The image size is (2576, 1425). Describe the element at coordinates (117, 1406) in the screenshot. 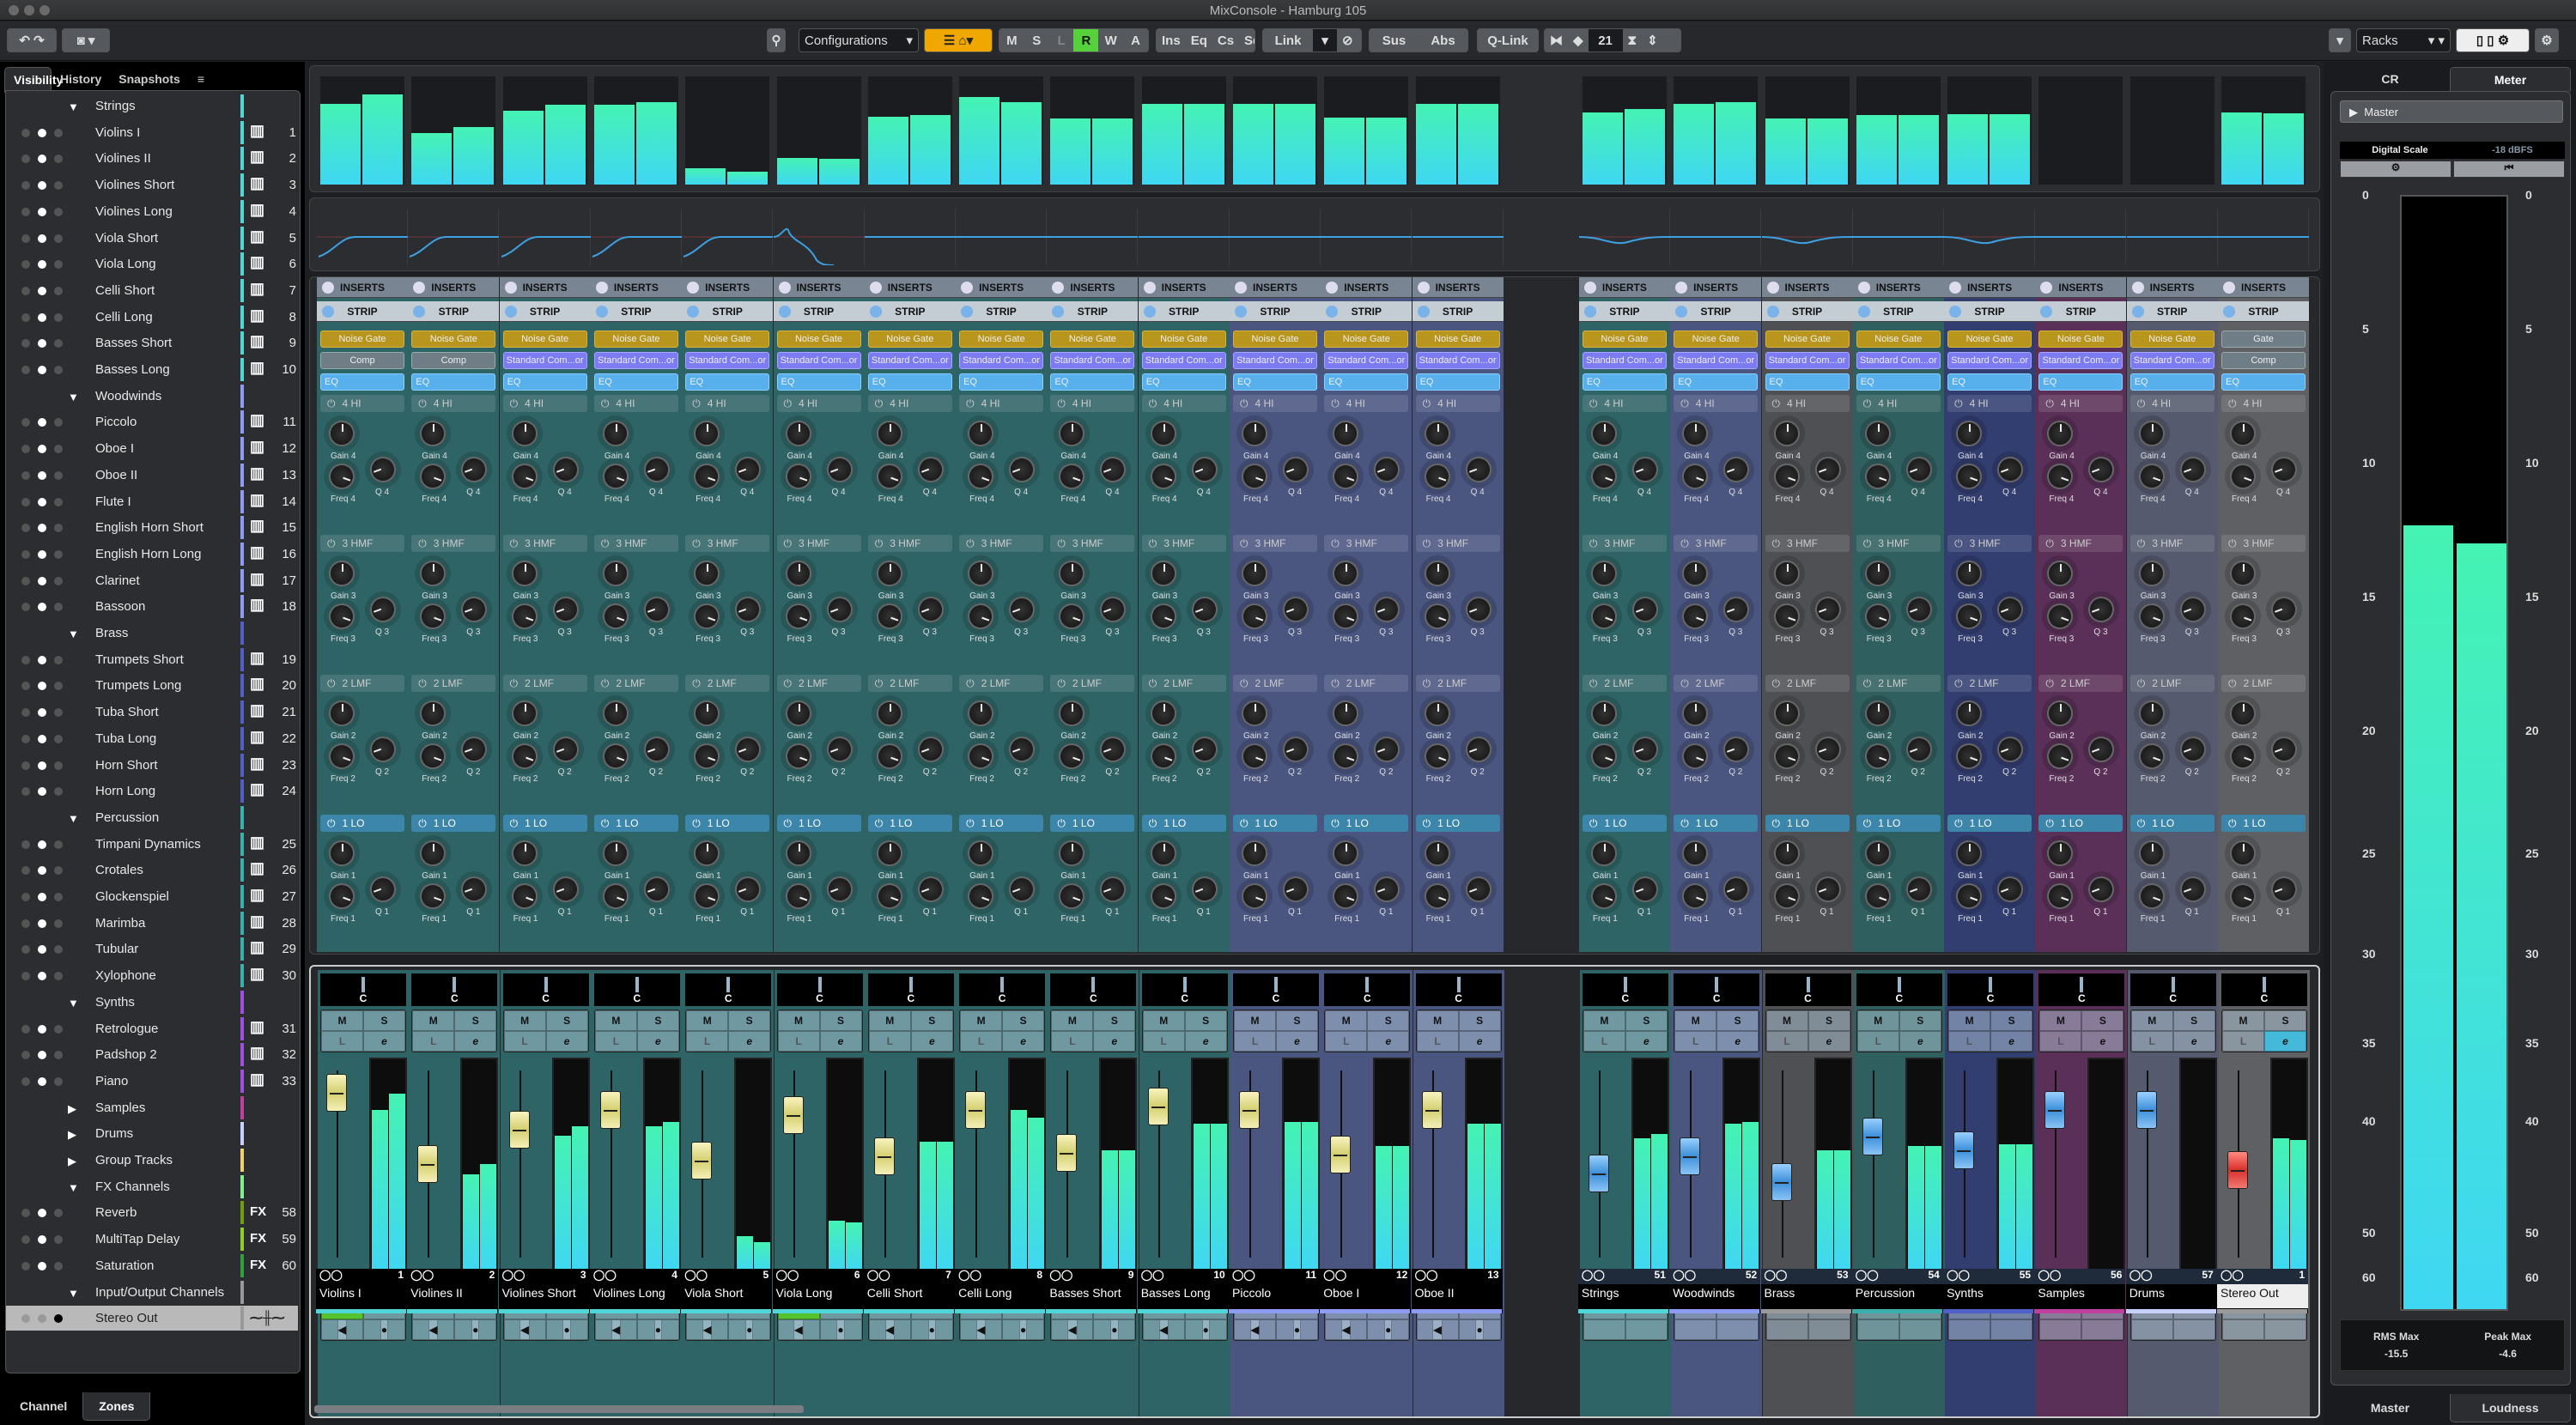

I see `tab-zones: Zones` at that location.